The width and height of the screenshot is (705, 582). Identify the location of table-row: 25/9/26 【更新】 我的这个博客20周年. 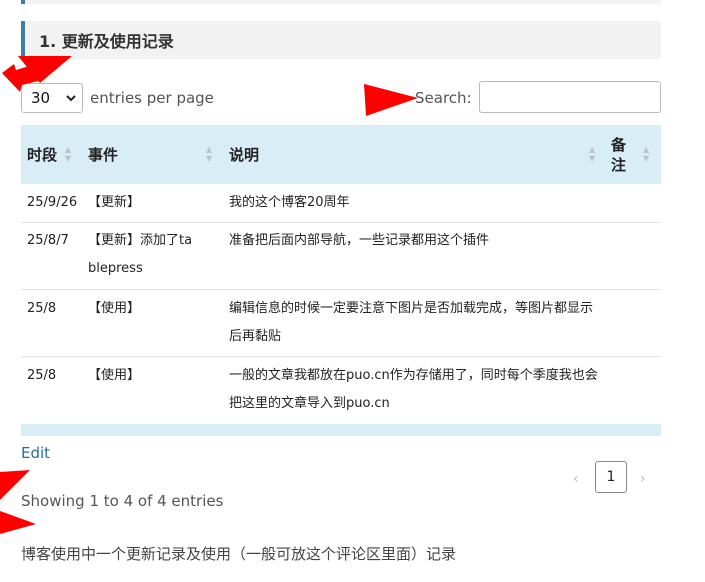
(341, 203).